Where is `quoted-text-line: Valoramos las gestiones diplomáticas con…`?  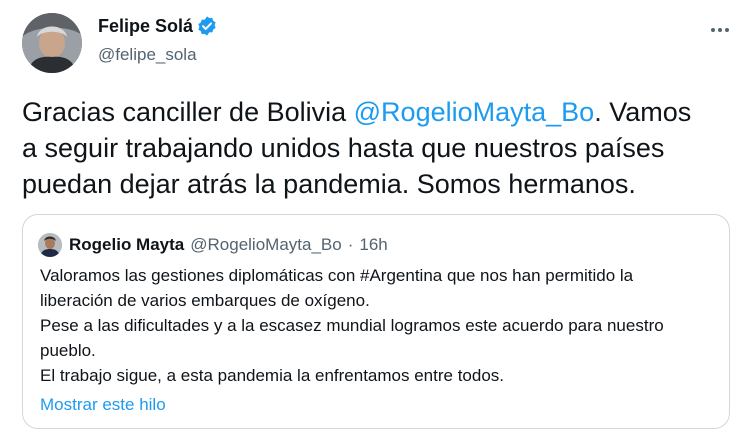
quoted-text-line: Valoramos las gestiones diplomáticas con… is located at coordinates (337, 275).